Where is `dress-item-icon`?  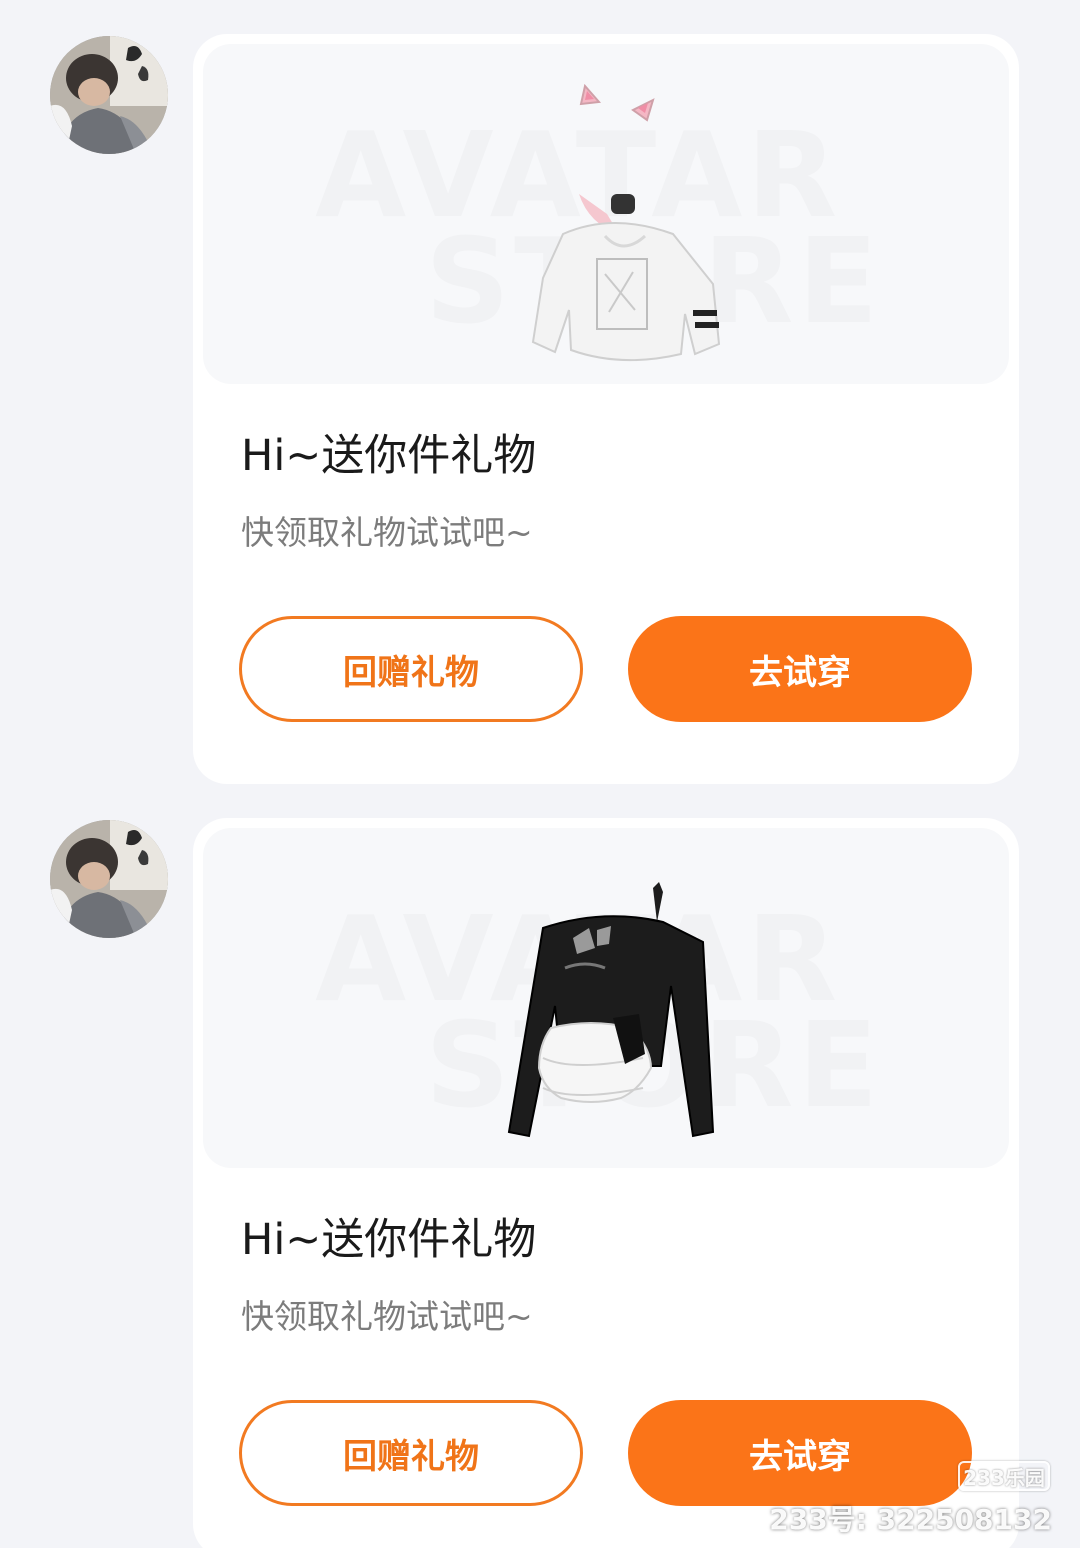 dress-item-icon is located at coordinates (611, 1010).